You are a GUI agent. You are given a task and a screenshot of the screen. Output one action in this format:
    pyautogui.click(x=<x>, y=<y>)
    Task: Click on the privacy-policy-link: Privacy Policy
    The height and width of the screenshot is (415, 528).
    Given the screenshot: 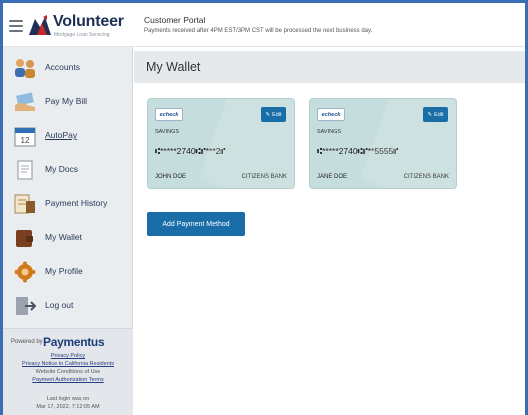 What is the action you would take?
    pyautogui.click(x=68, y=356)
    